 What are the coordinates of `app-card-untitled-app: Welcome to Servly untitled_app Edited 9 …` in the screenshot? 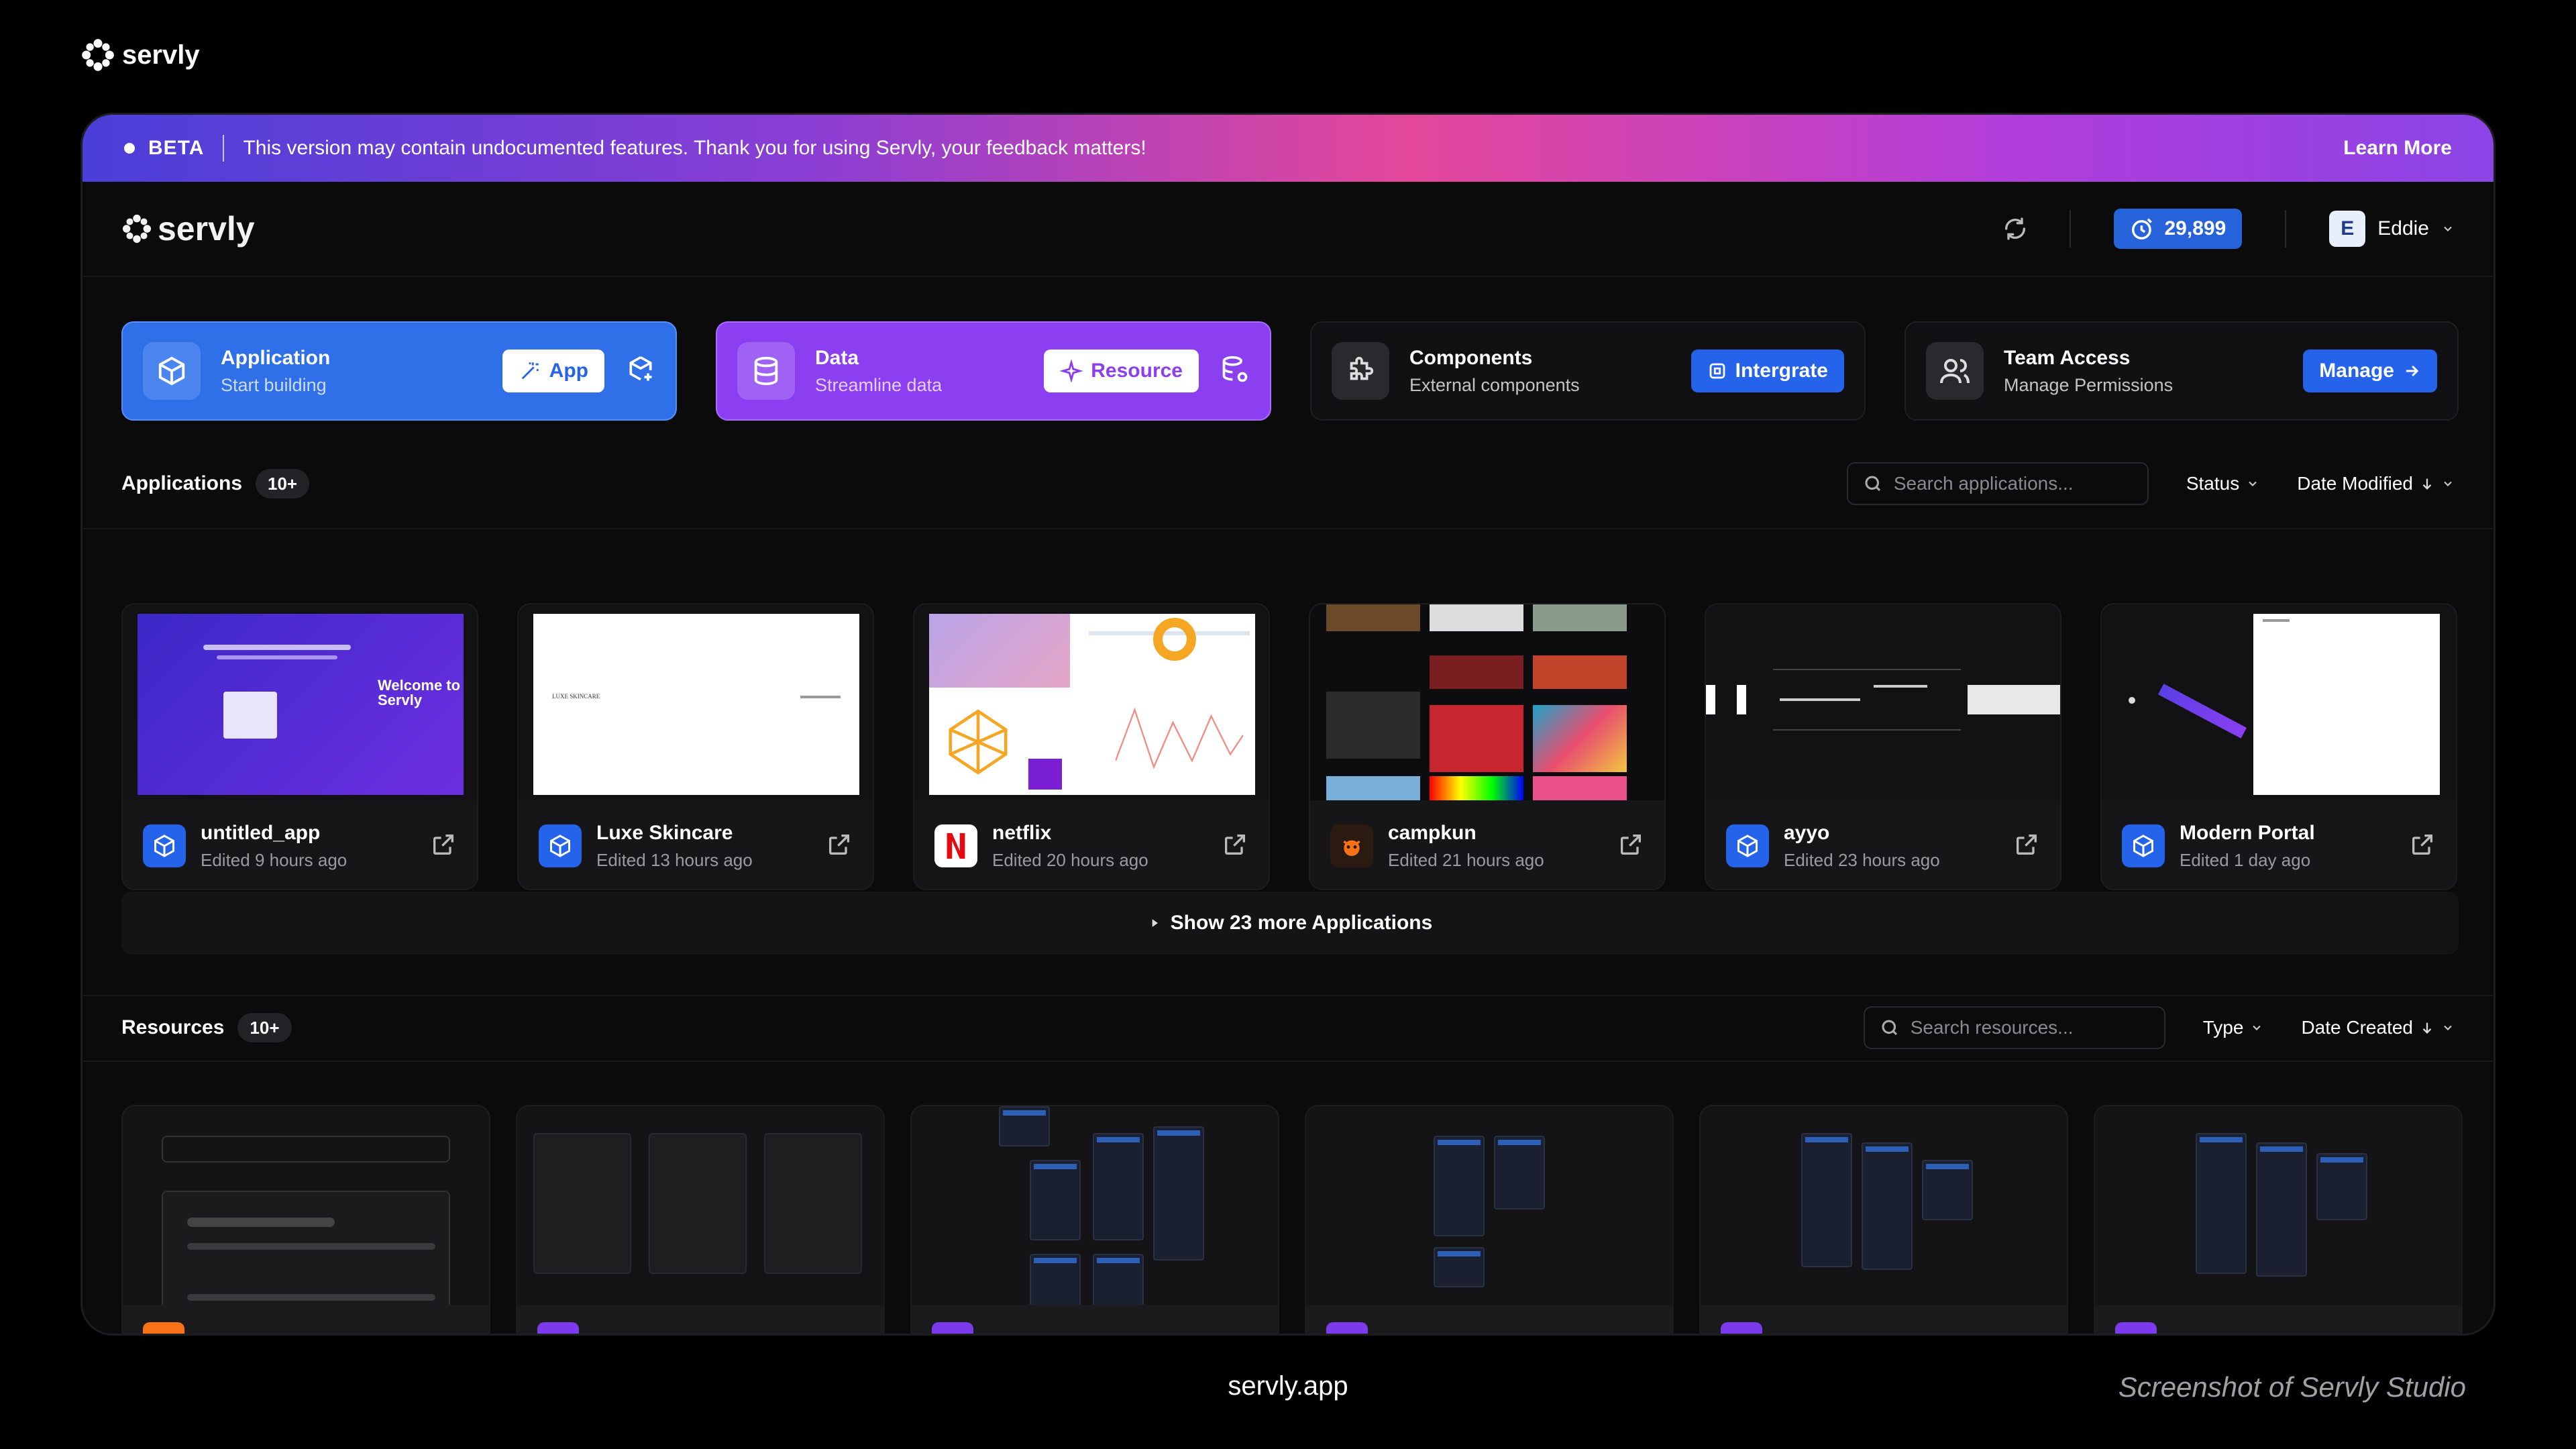 It's located at (299, 746).